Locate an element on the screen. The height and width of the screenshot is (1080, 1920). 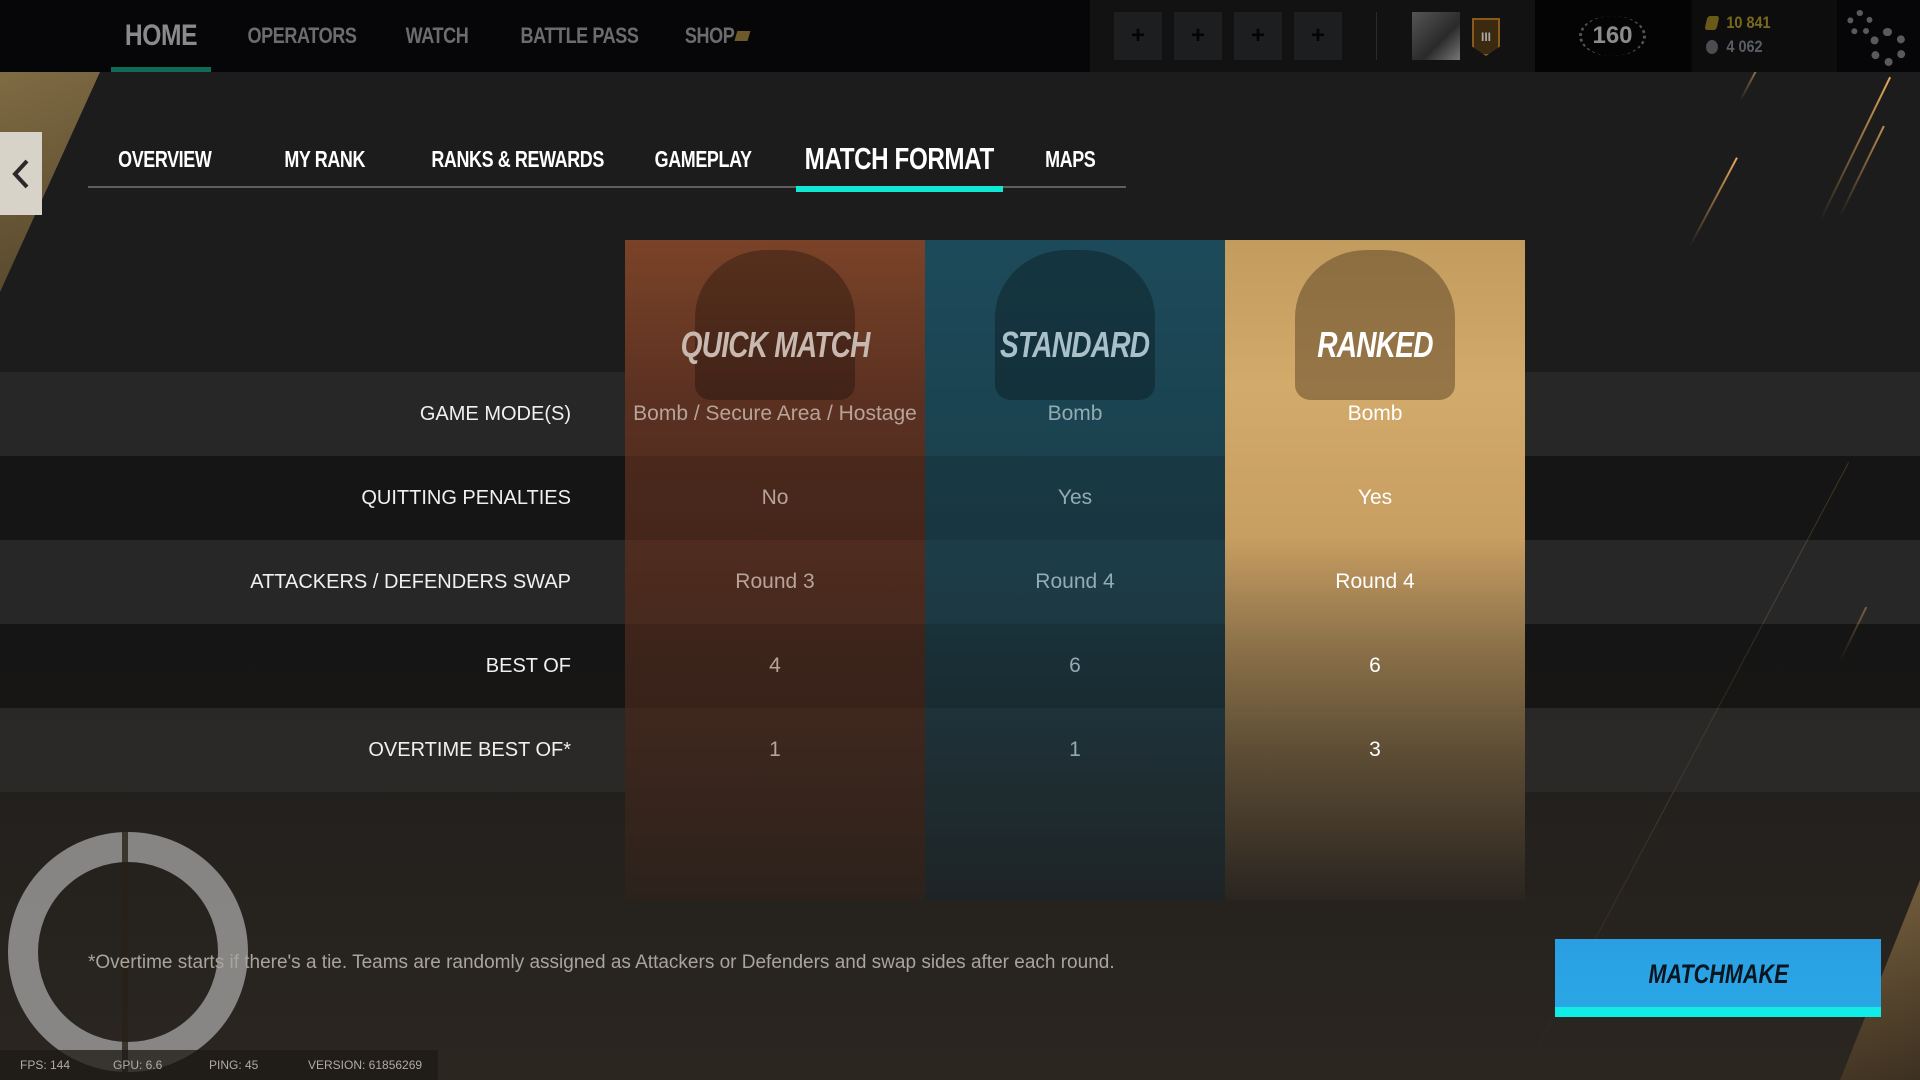
r6-credits-icon is located at coordinates (1712, 23).